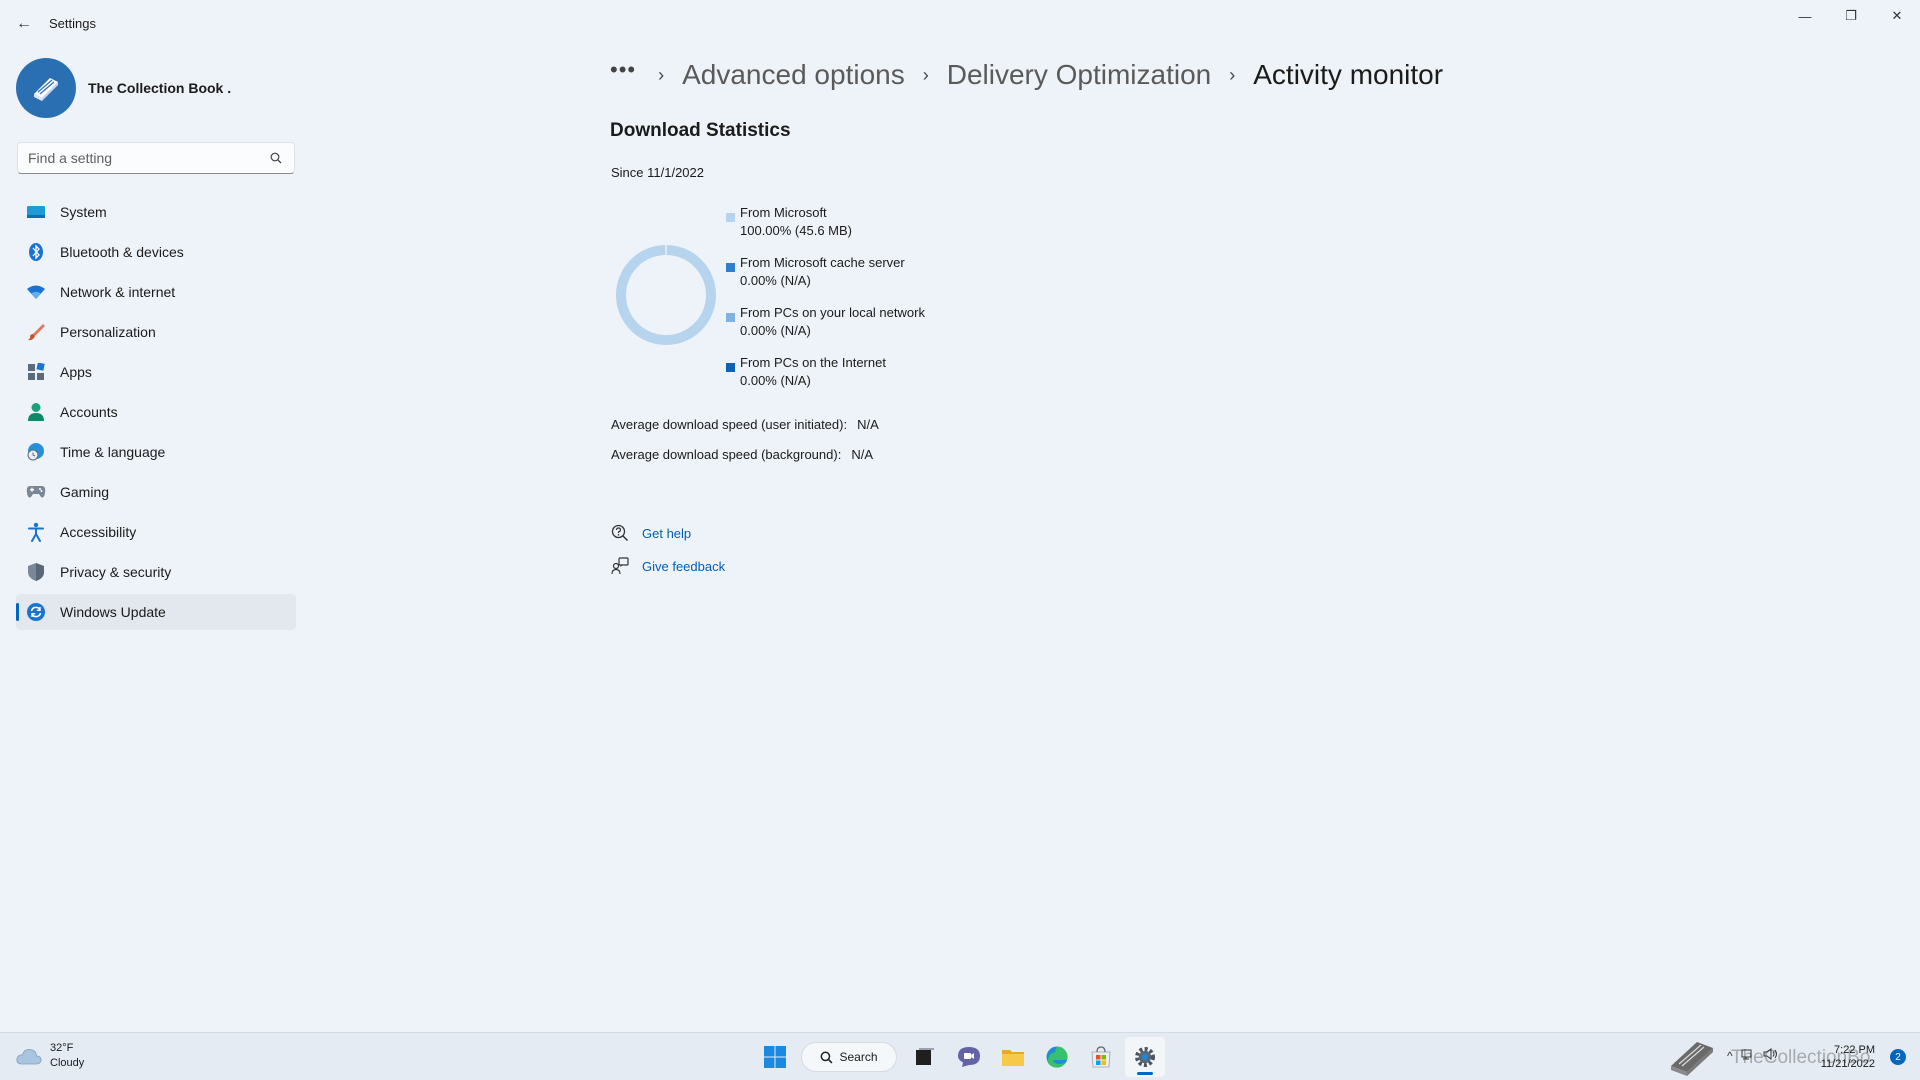 This screenshot has height=1080, width=1920. What do you see at coordinates (1079, 75) in the screenshot?
I see `breadcrumb-delivery-optimization: Delivery Optimization` at bounding box center [1079, 75].